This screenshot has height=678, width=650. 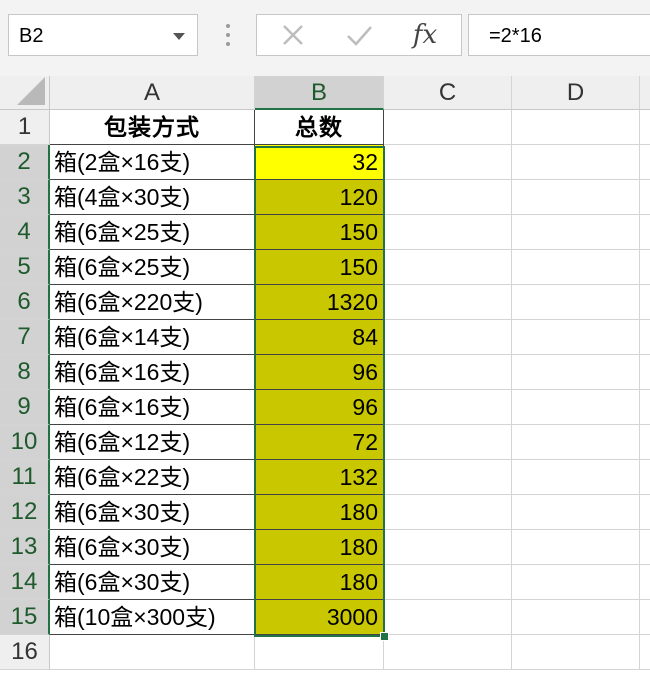 I want to click on cell-c11, so click(x=448, y=477).